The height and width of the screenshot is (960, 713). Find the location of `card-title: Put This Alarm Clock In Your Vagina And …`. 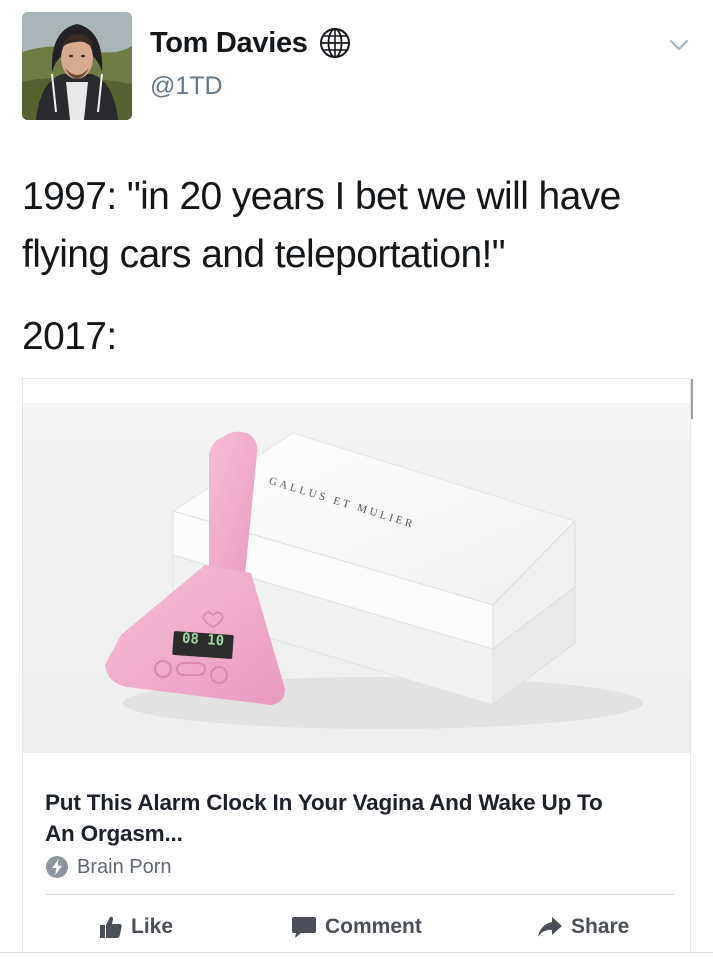

card-title: Put This Alarm Clock In Your Vagina And … is located at coordinates (360, 818).